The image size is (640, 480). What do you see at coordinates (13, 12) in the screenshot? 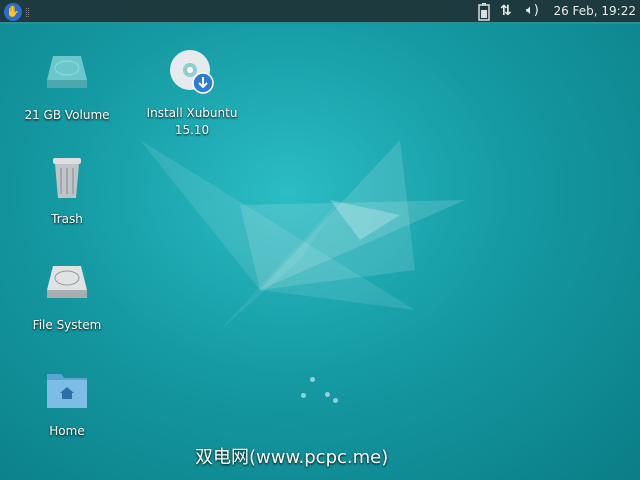
I see `xubuntu-menu-icon: ✋` at bounding box center [13, 12].